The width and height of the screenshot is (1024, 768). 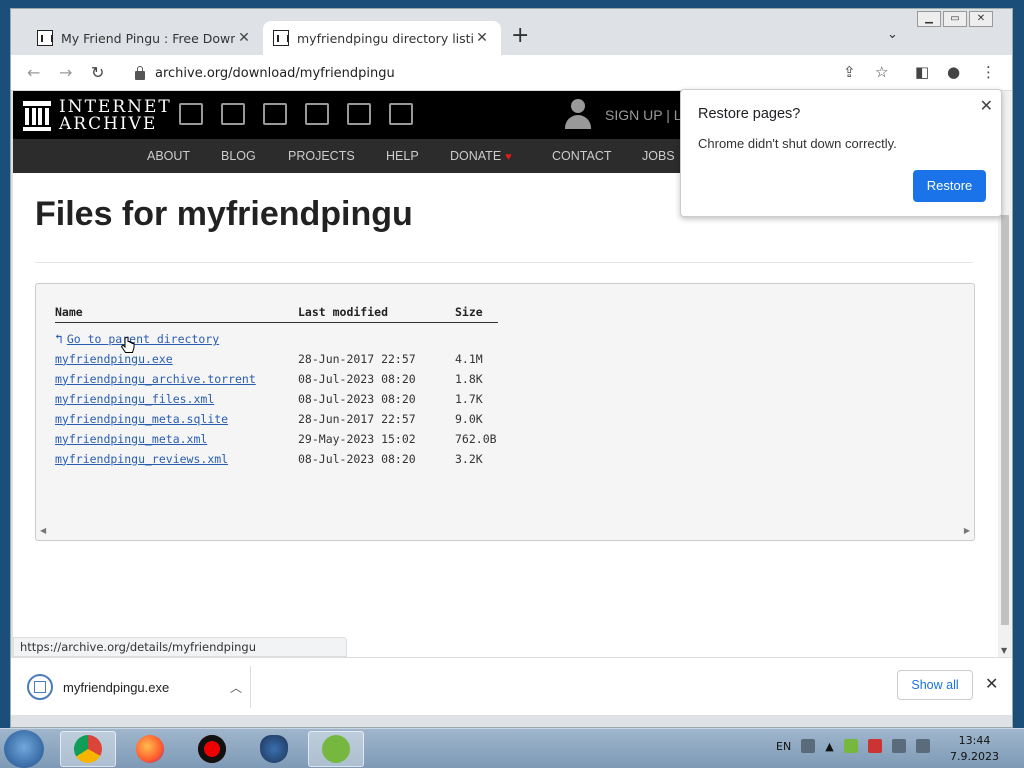 I want to click on window-controls: ▁ ▭ ✕, so click(x=955, y=19).